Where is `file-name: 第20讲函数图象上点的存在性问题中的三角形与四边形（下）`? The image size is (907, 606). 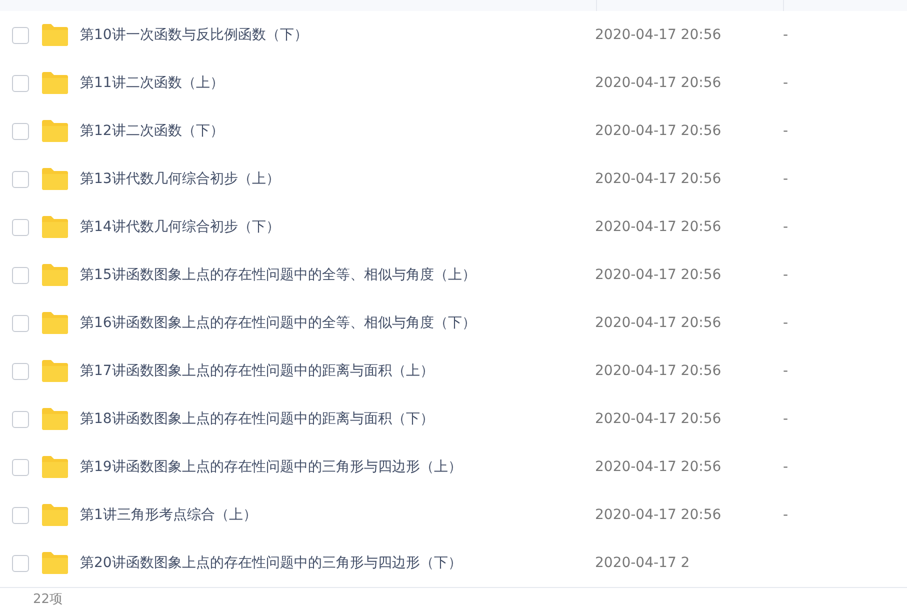 file-name: 第20讲函数图象上点的存在性问题中的三角形与四边形（下） is located at coordinates (337, 563).